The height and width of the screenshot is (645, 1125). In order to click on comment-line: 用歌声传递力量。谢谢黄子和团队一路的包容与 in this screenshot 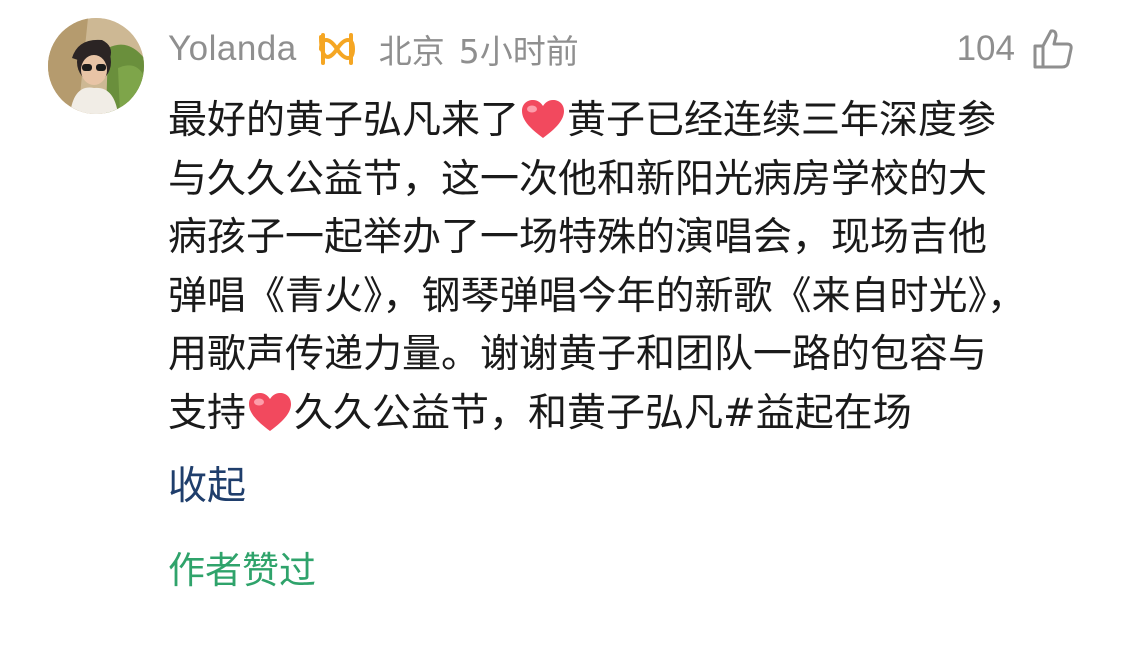, I will do `click(618, 355)`.